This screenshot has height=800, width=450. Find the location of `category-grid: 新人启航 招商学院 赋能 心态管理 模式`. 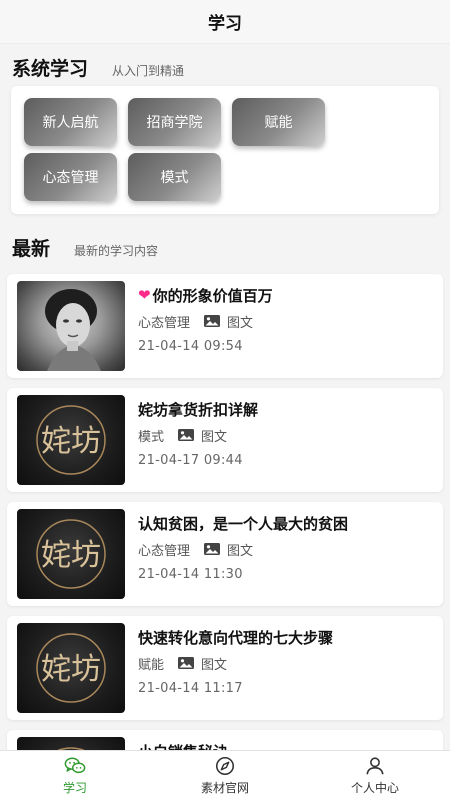

category-grid: 新人启航 招商学院 赋能 心态管理 模式 is located at coordinates (225, 149).